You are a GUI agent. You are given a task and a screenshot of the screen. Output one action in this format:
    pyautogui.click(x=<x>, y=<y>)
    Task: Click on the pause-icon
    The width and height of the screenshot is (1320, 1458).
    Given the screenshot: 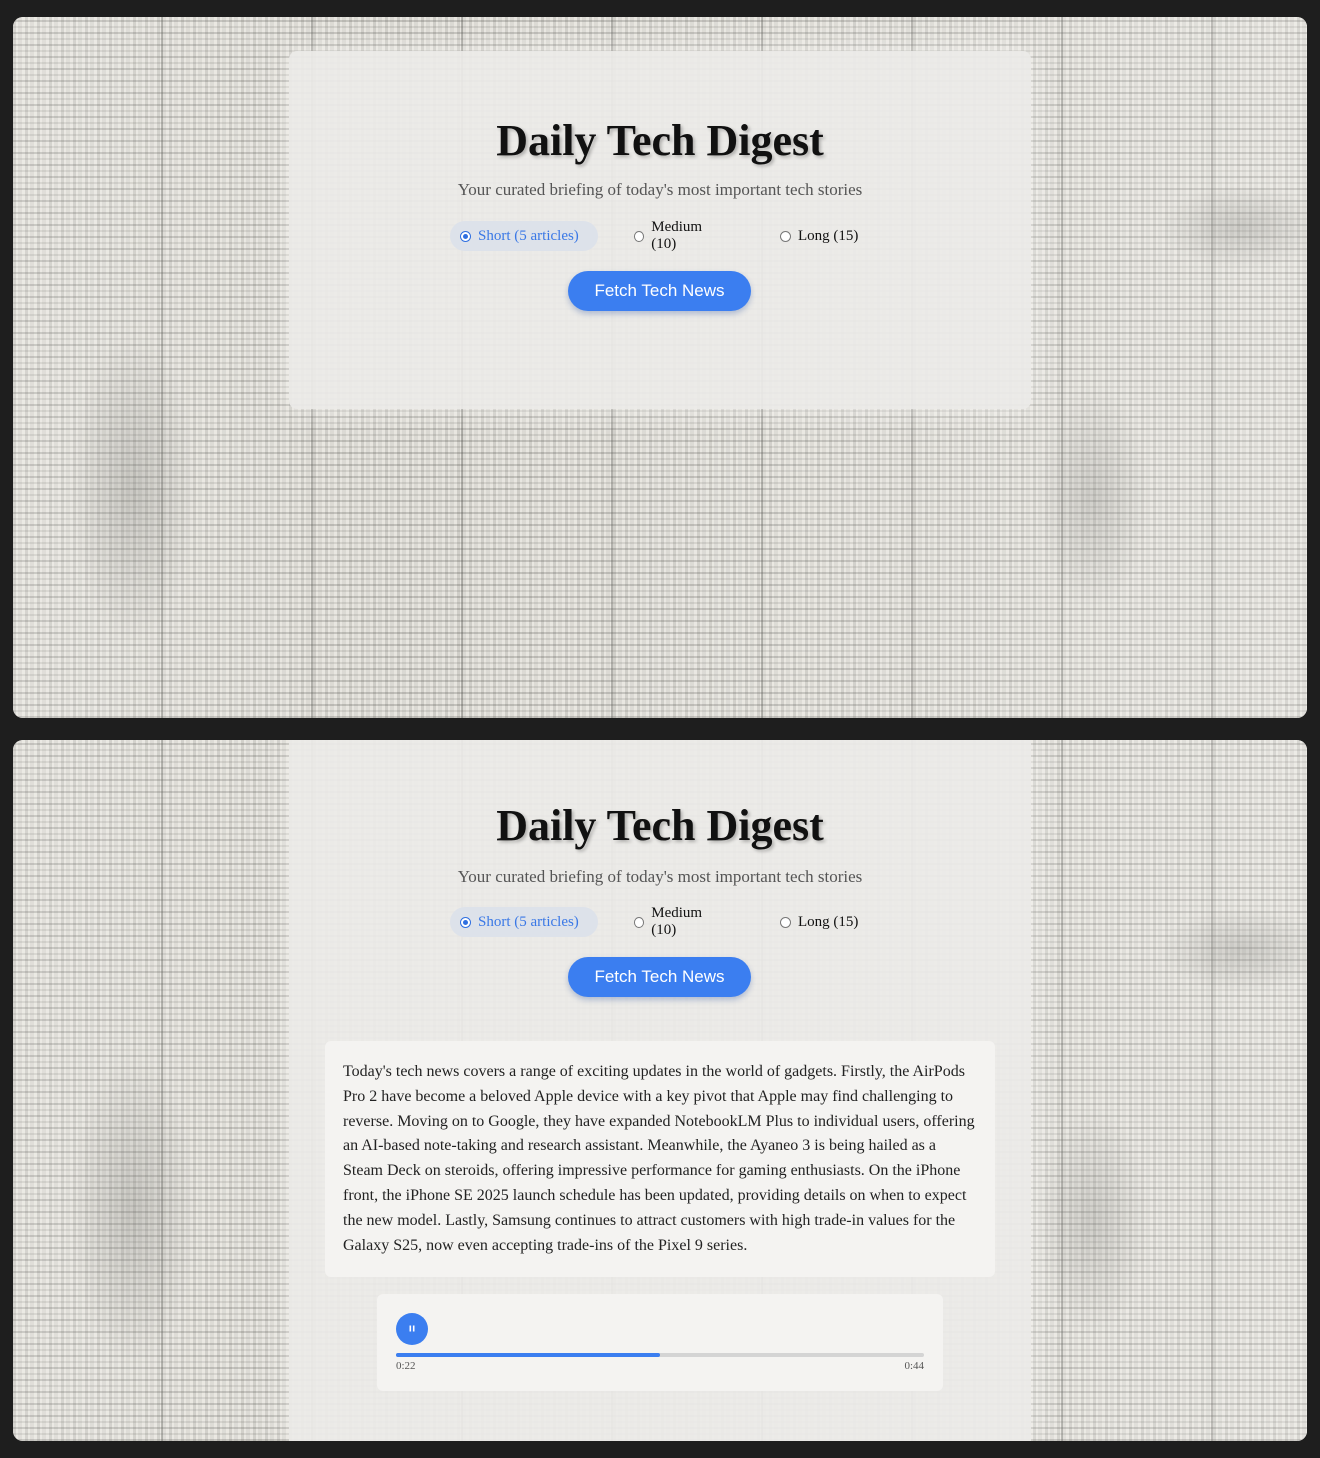 What is the action you would take?
    pyautogui.click(x=412, y=1328)
    